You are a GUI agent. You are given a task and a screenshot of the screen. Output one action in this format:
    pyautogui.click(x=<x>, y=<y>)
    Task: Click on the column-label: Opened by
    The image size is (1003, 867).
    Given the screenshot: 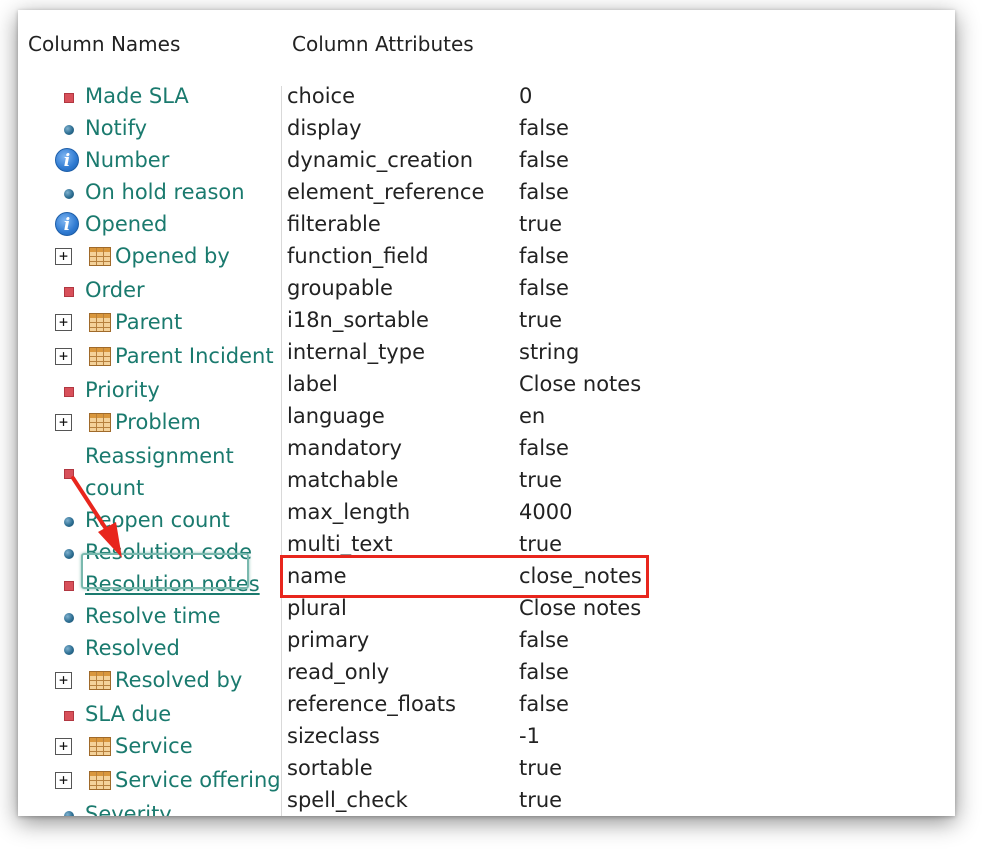 What is the action you would take?
    pyautogui.click(x=172, y=256)
    